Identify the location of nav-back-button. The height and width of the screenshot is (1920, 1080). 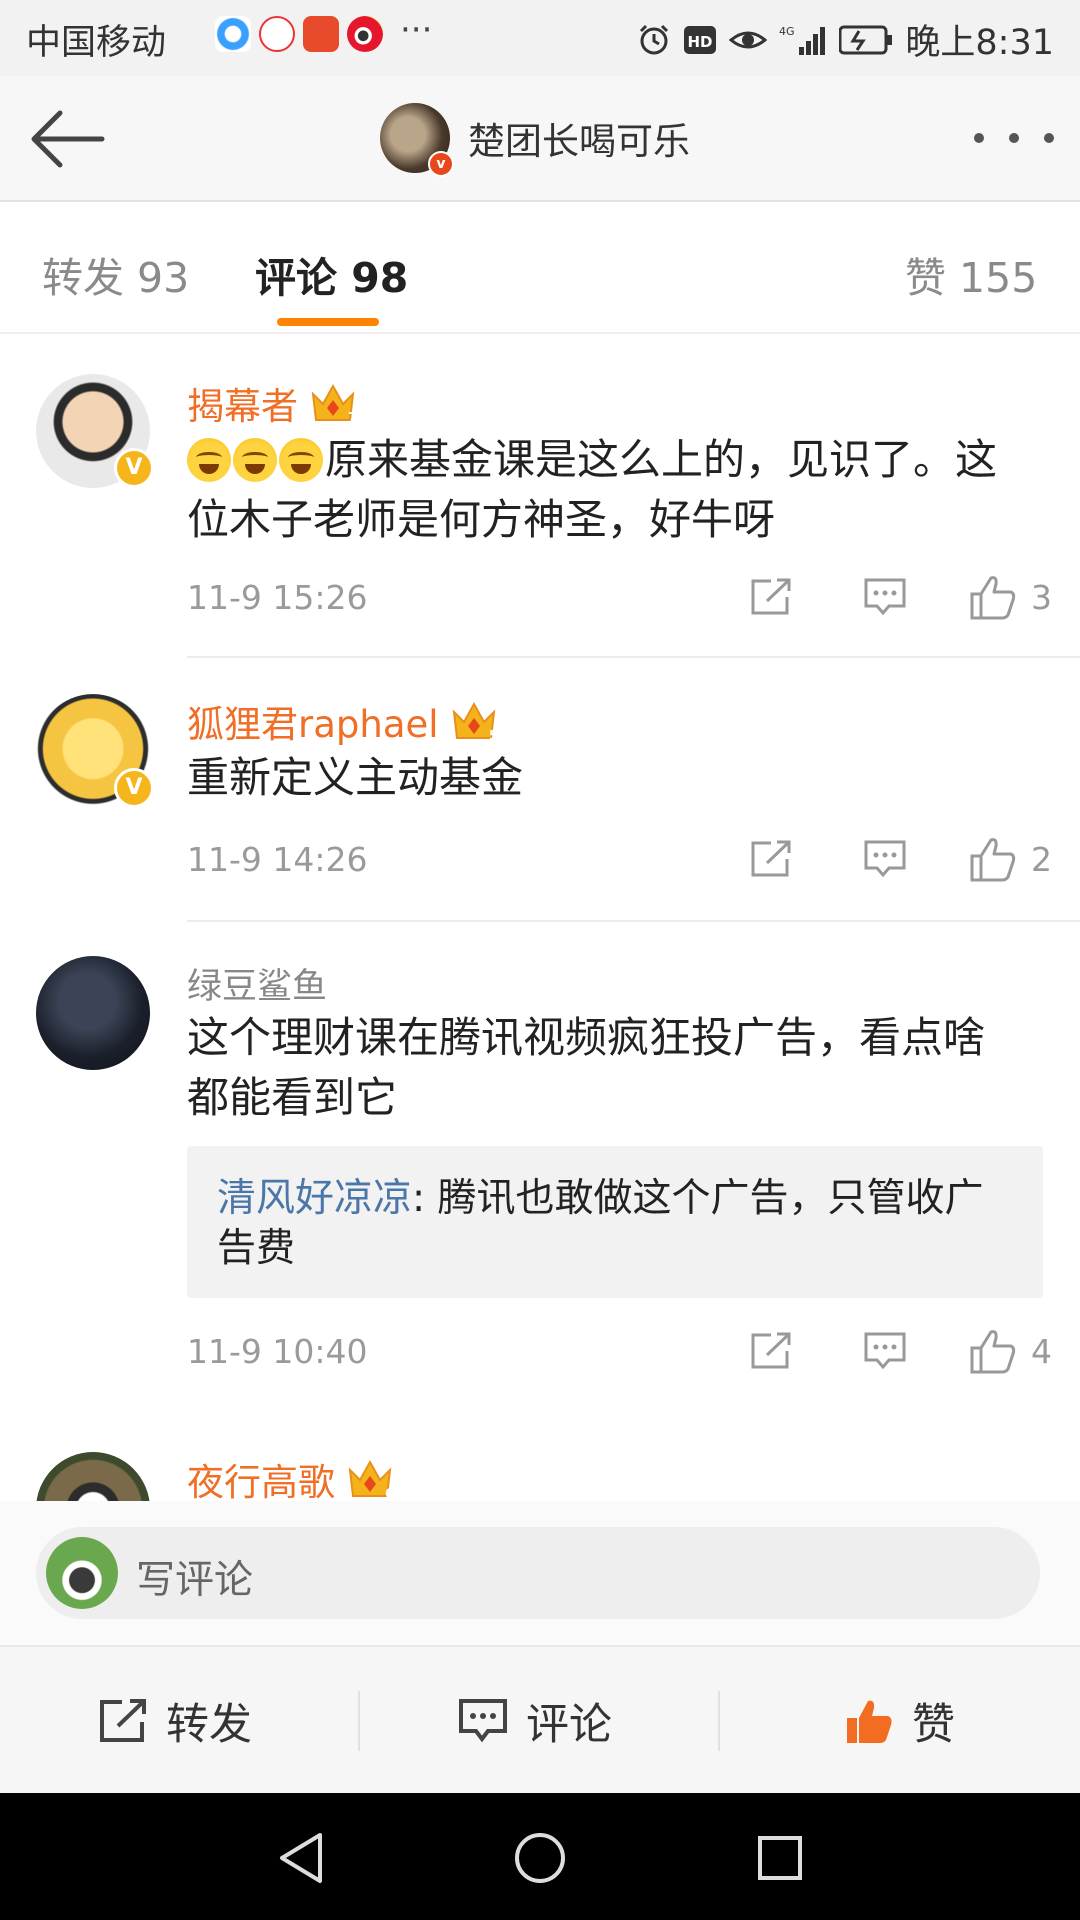
(301, 1858).